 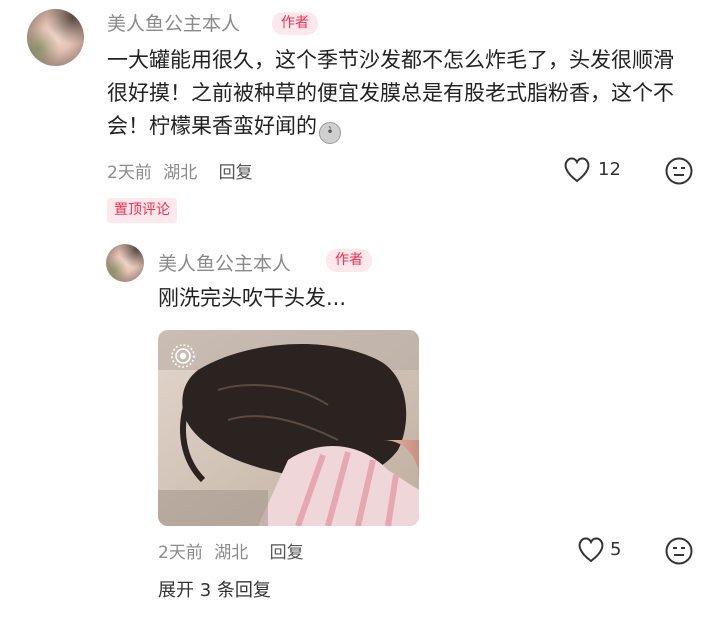 I want to click on comment-like-count: 12, so click(x=609, y=169).